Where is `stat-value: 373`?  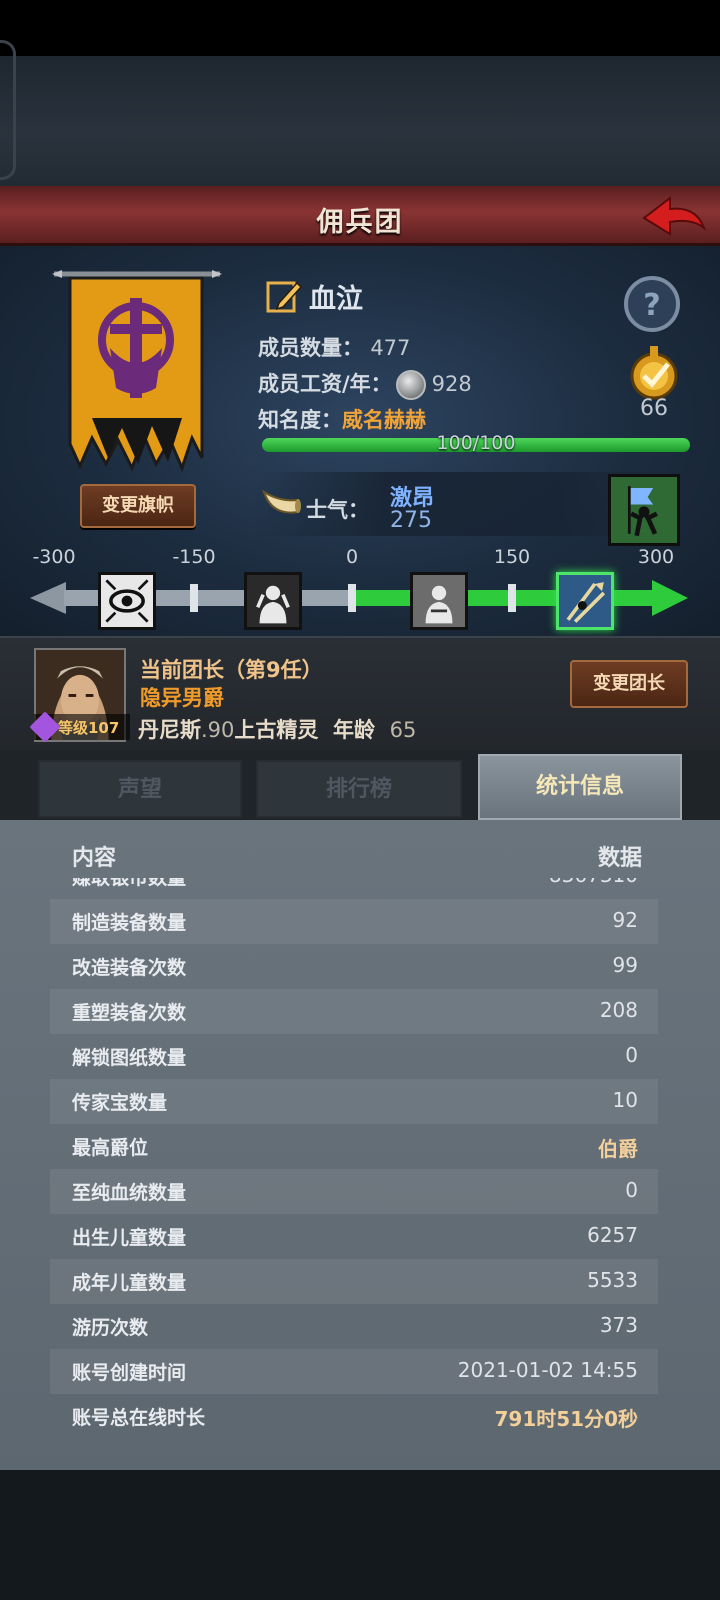
stat-value: 373 is located at coordinates (618, 1325).